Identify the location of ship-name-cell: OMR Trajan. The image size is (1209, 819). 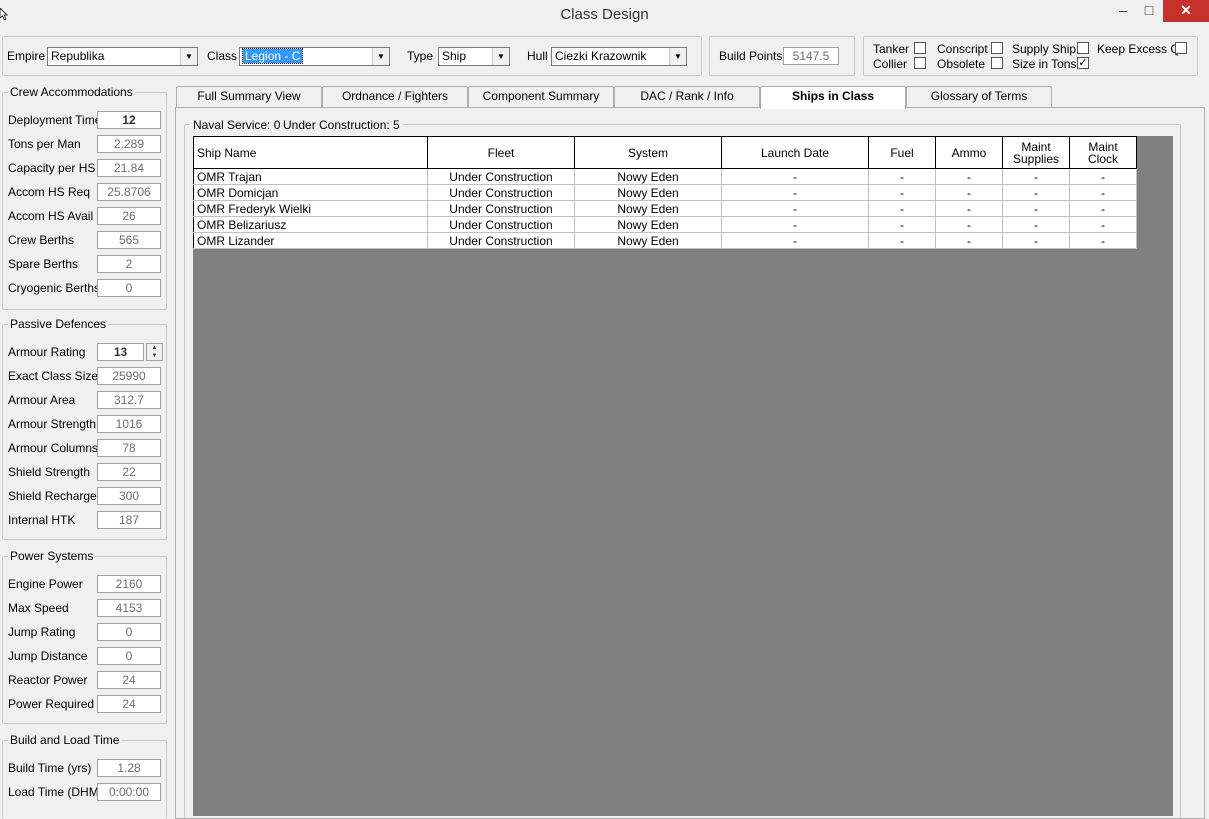
(310, 176).